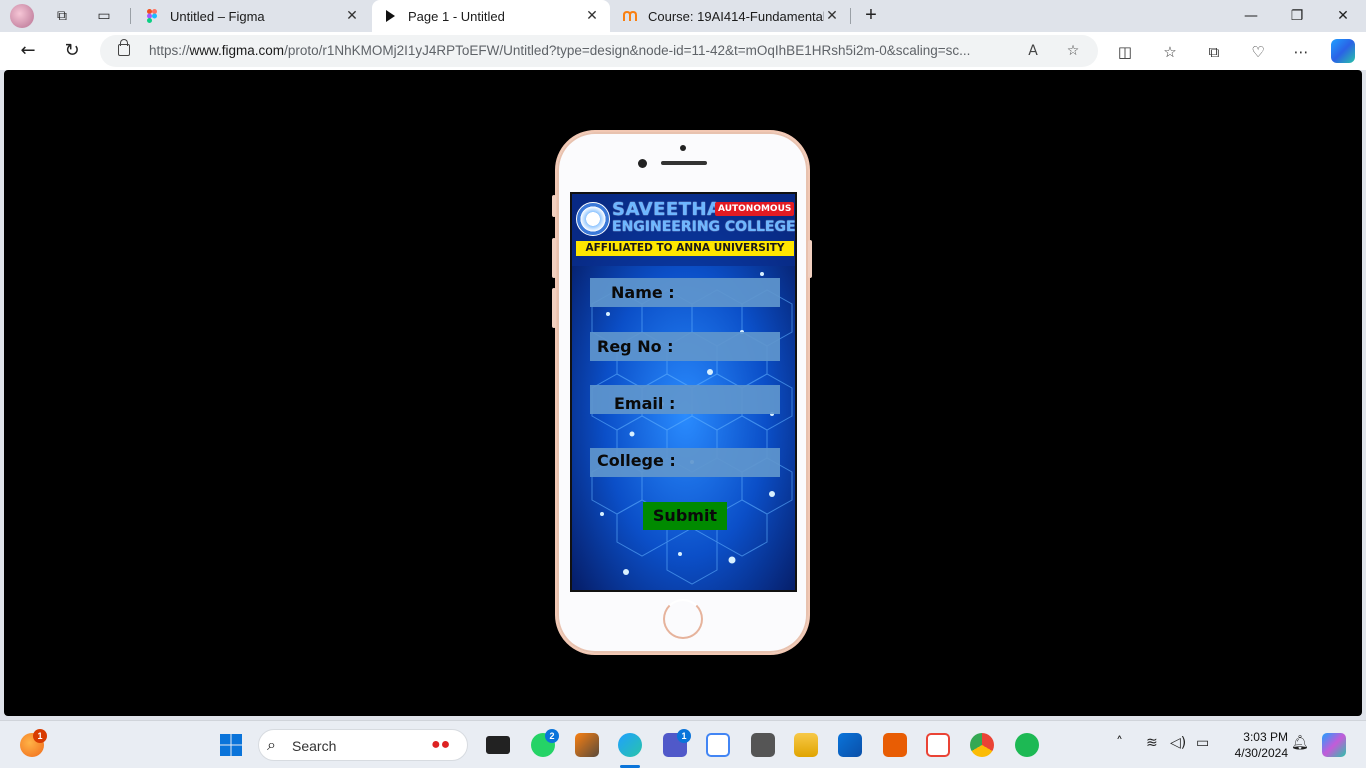 This screenshot has height=768, width=1366. Describe the element at coordinates (22, 16) in the screenshot. I see `profile-avatar` at that location.